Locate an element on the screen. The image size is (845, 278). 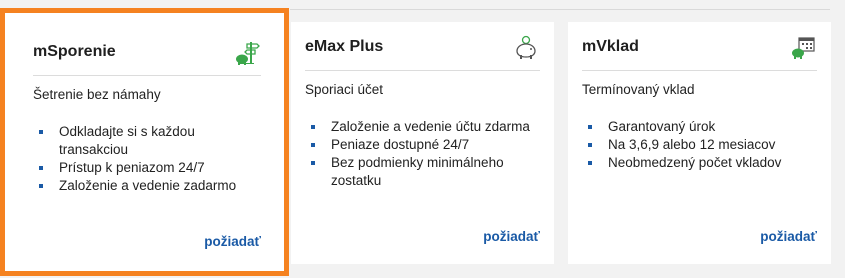
piggy-bank-coin-icon is located at coordinates (526, 47).